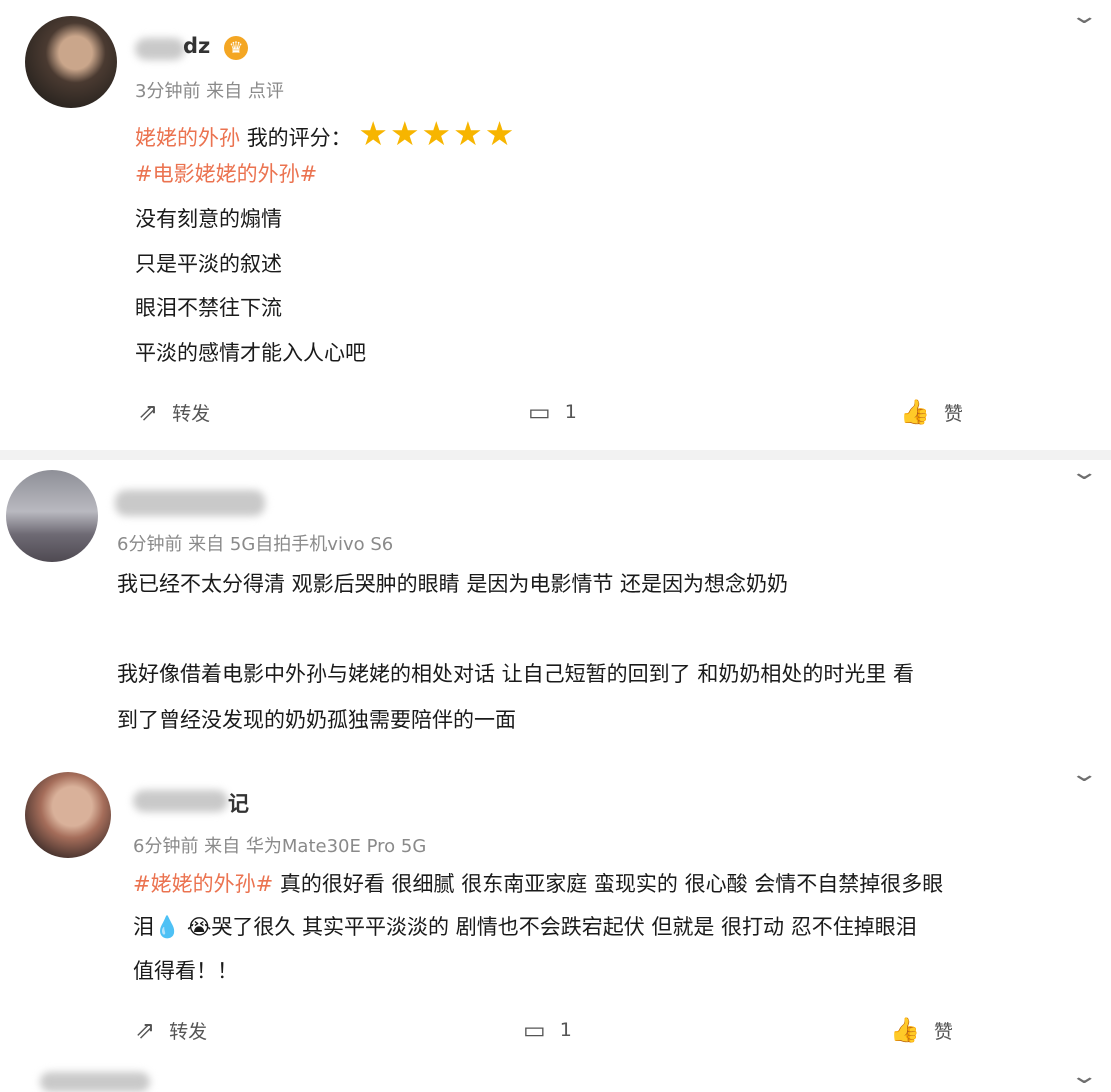 The width and height of the screenshot is (1111, 1092). I want to click on post-text-line: 我已经不太分得清 观影后哭肿的眼睛 是因为电影情节 还是因为想念奶奶, so click(453, 584).